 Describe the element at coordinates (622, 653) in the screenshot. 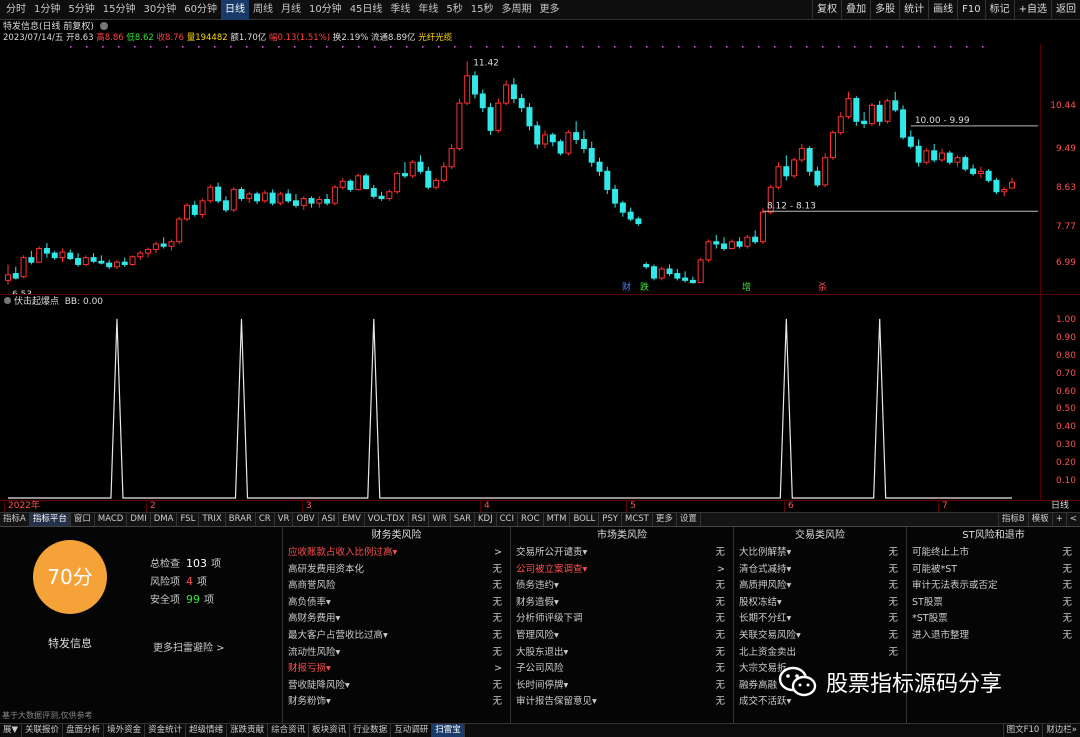

I see `risk-row: 大股东退出▾ 无` at that location.